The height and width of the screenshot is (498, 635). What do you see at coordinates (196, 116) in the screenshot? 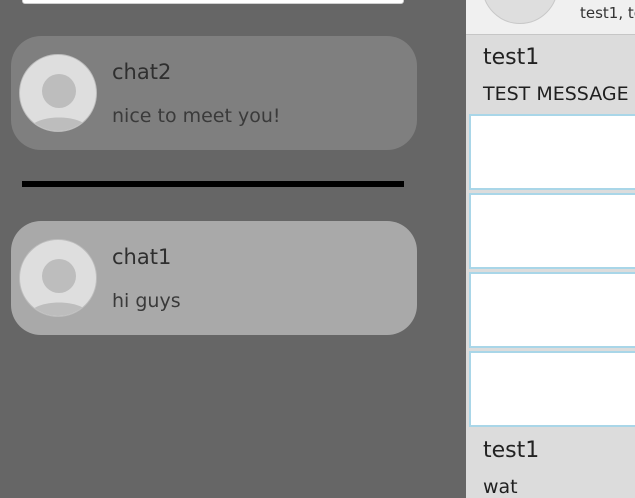
I see `chat-last-message: nice to meet you!` at bounding box center [196, 116].